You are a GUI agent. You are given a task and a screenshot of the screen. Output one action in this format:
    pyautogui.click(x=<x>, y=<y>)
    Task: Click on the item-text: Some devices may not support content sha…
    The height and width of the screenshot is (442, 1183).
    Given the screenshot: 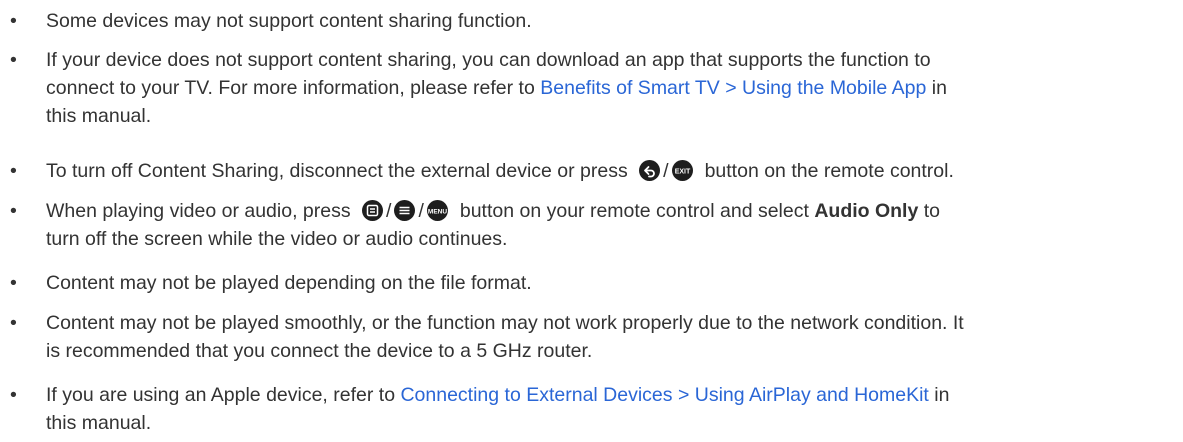 What is the action you would take?
    pyautogui.click(x=289, y=21)
    